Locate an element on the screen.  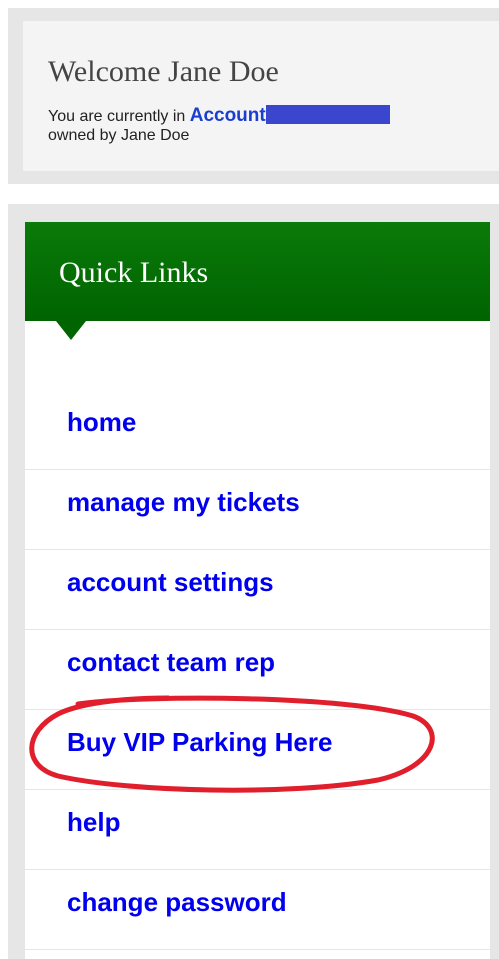
link-contact-team-rep: contact team rep is located at coordinates (171, 662).